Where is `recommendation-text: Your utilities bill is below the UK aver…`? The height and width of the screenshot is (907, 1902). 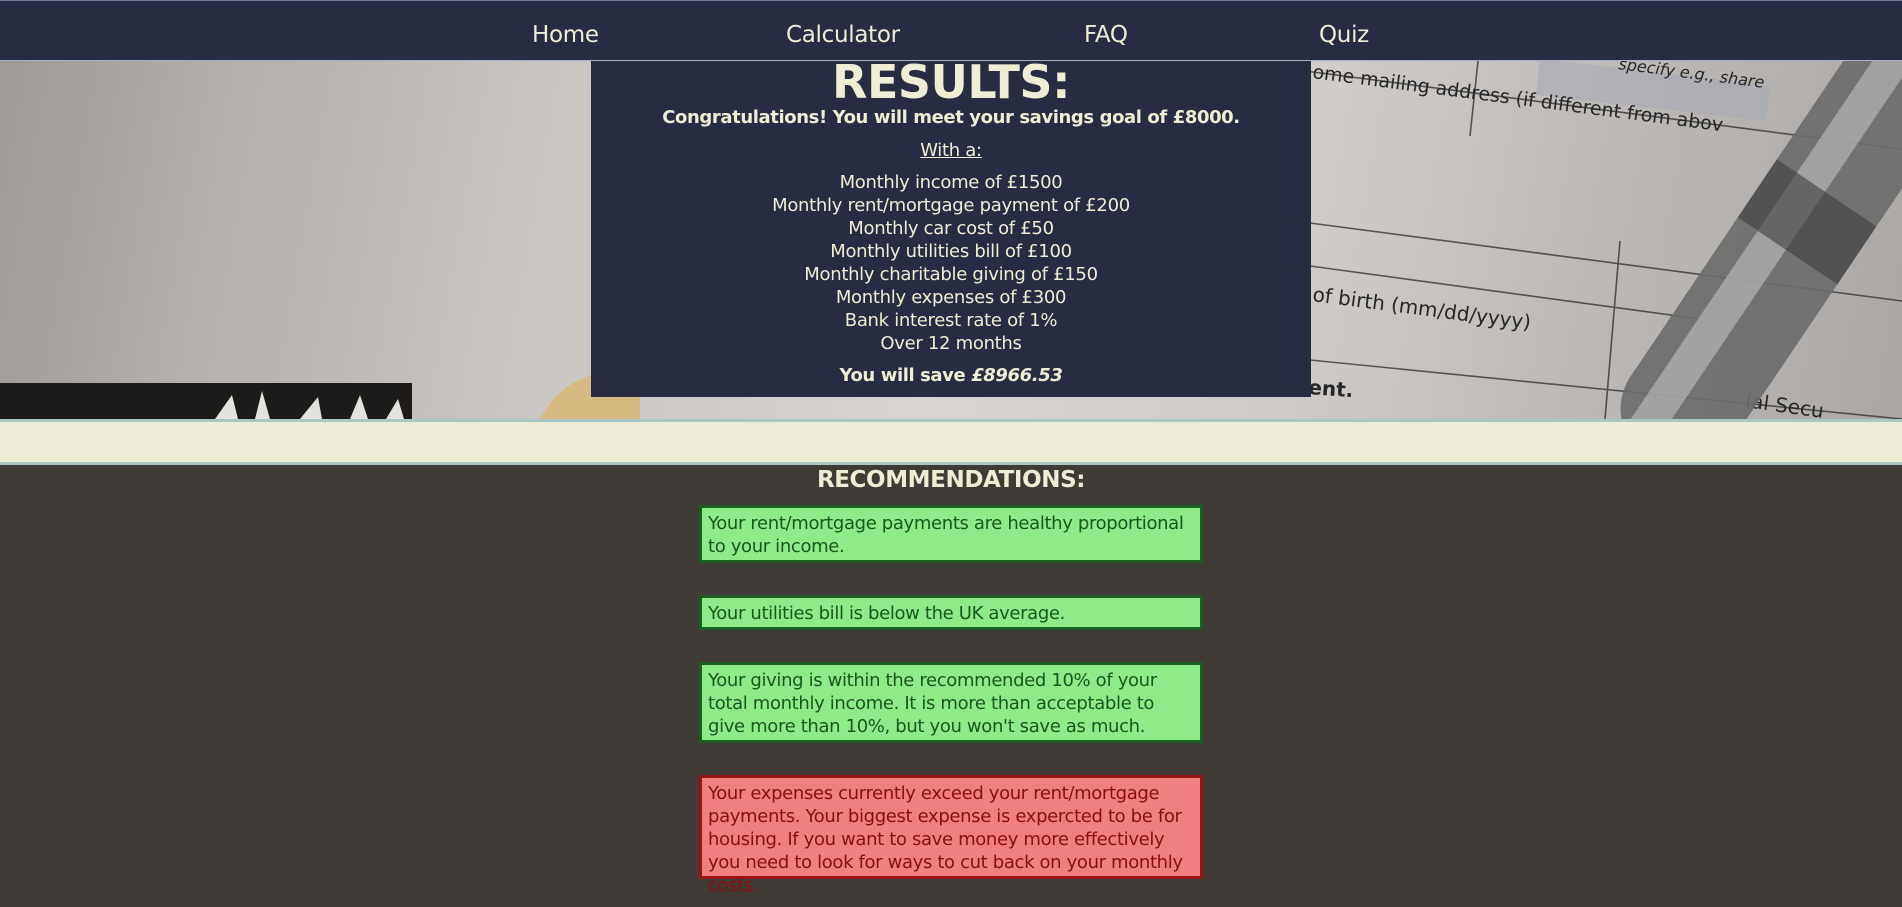
recommendation-text: Your utilities bill is below the UK aver… is located at coordinates (887, 613).